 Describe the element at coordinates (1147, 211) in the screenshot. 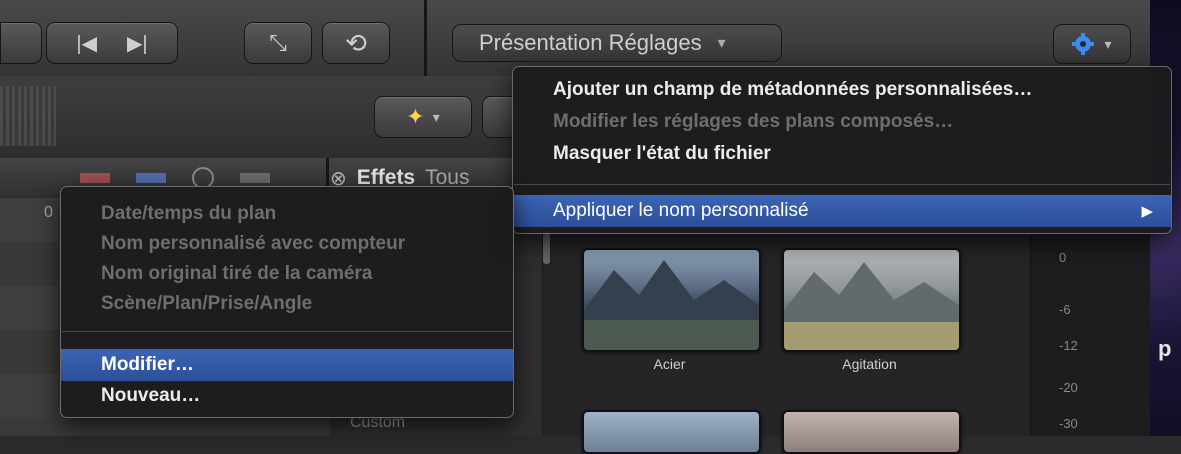

I see `submenu-arrow-icon: ▶` at that location.